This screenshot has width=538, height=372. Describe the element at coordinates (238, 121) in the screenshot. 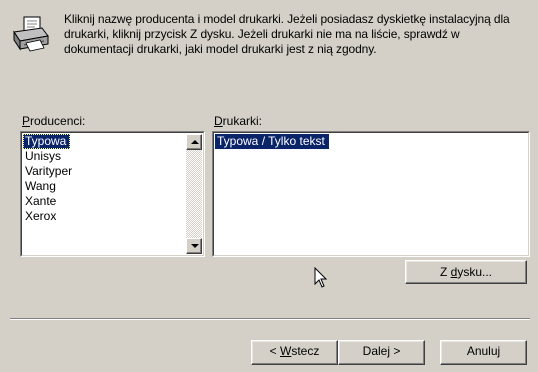

I see `printers-label: Drukarki:` at that location.